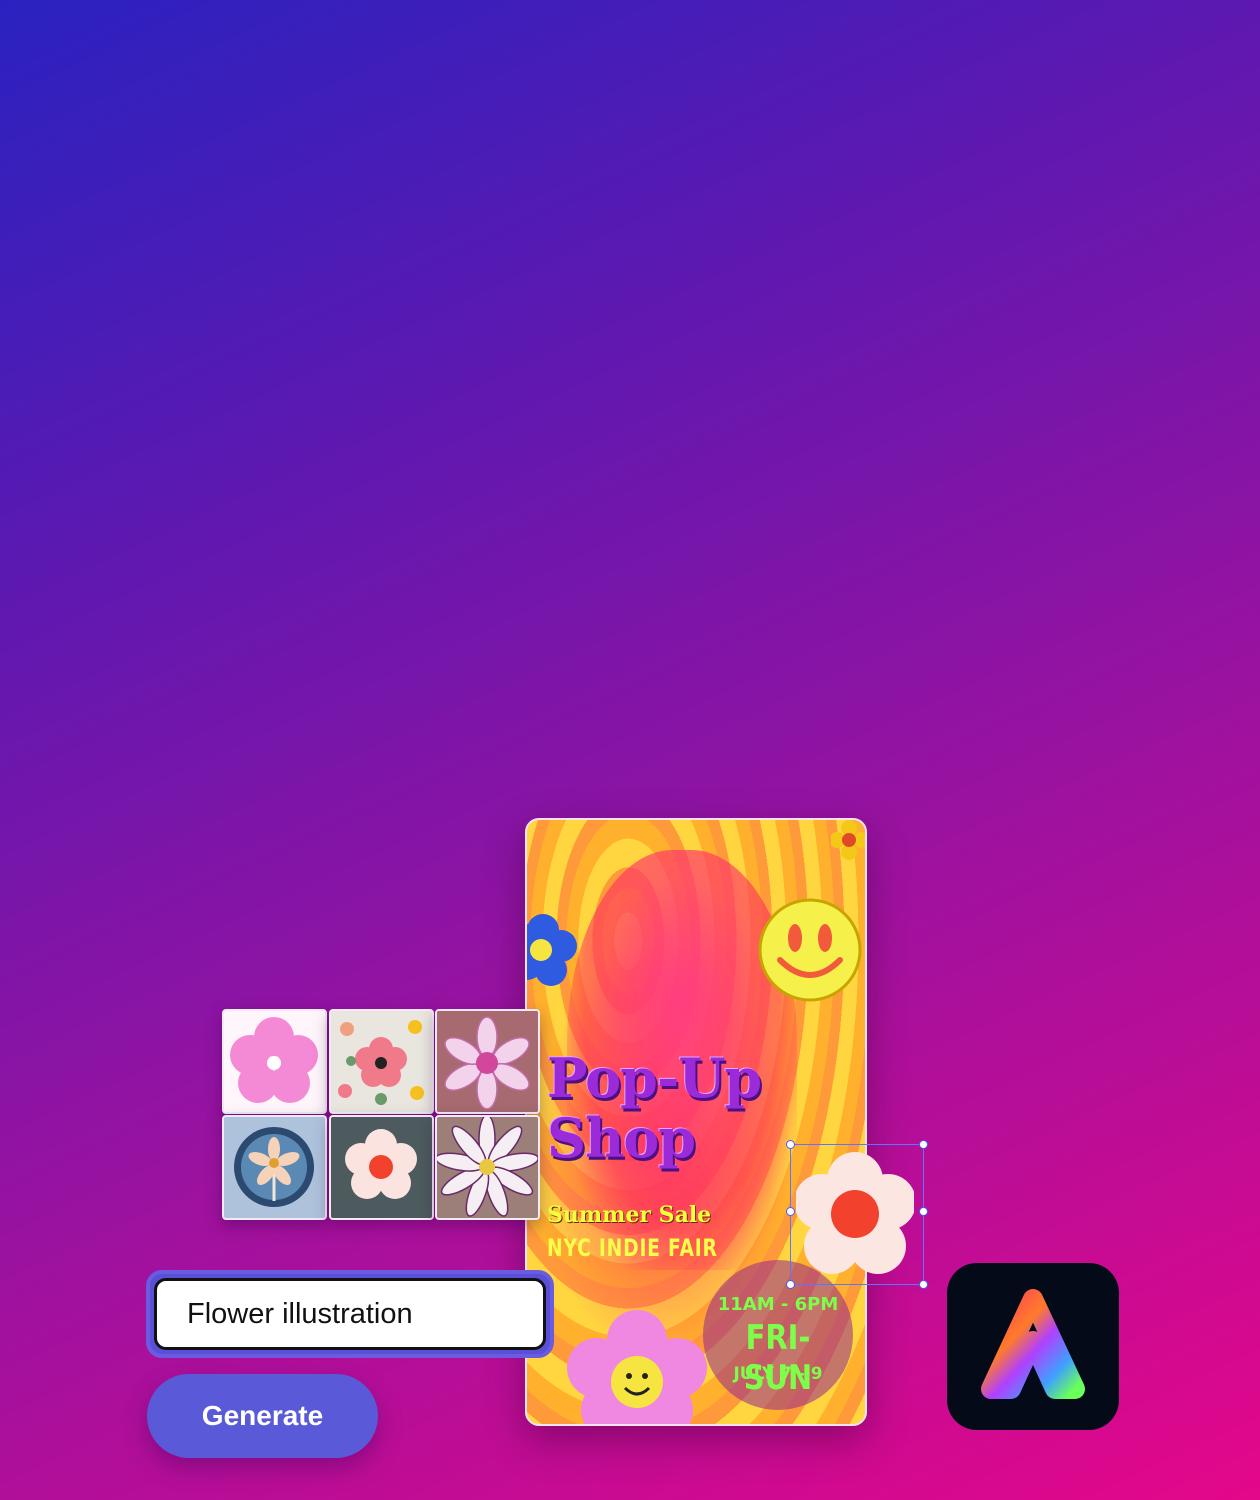 The image size is (1260, 1500). Describe the element at coordinates (381, 1164) in the screenshot. I see `white-flower-icon` at that location.